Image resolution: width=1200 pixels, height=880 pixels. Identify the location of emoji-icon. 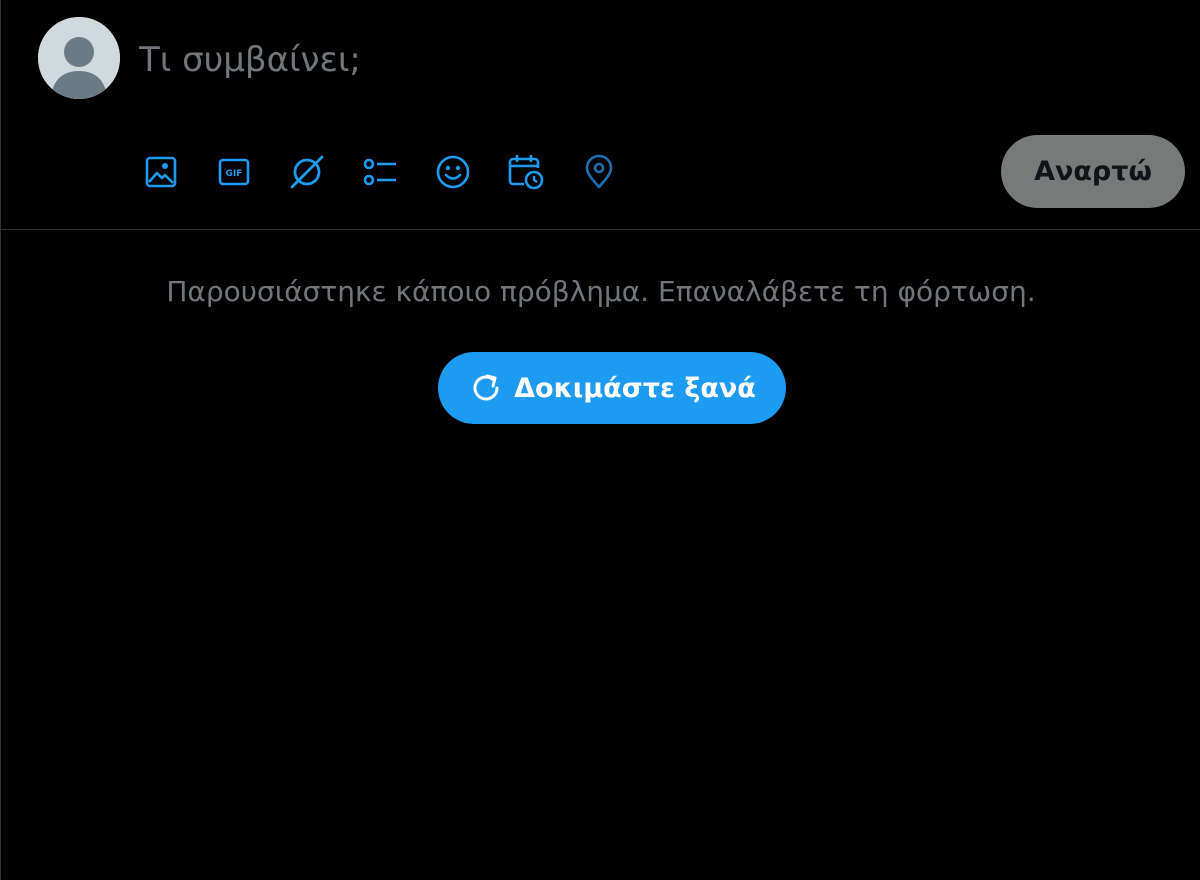
(453, 172).